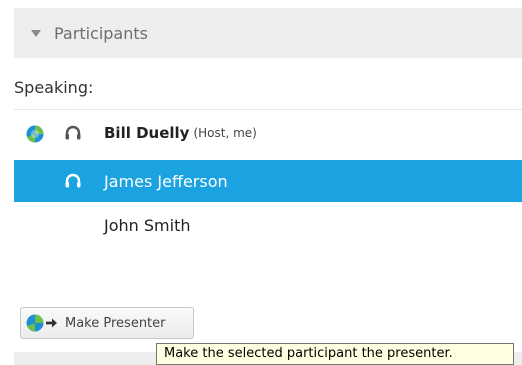  What do you see at coordinates (101, 33) in the screenshot?
I see `panel-title: Participants` at bounding box center [101, 33].